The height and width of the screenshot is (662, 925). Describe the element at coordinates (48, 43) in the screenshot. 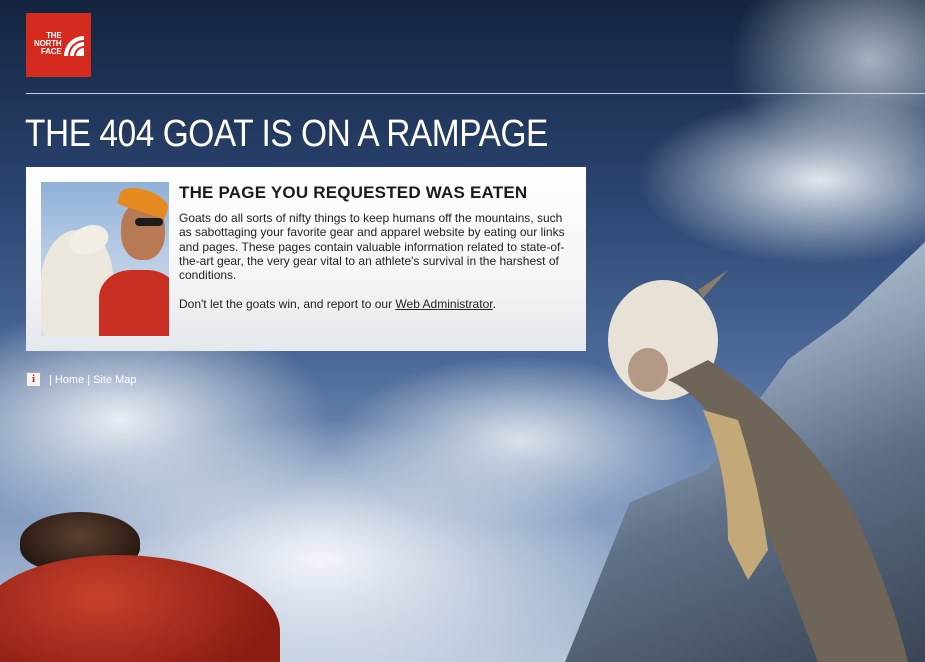

I see `logo-text: THE NORTH FACE` at that location.